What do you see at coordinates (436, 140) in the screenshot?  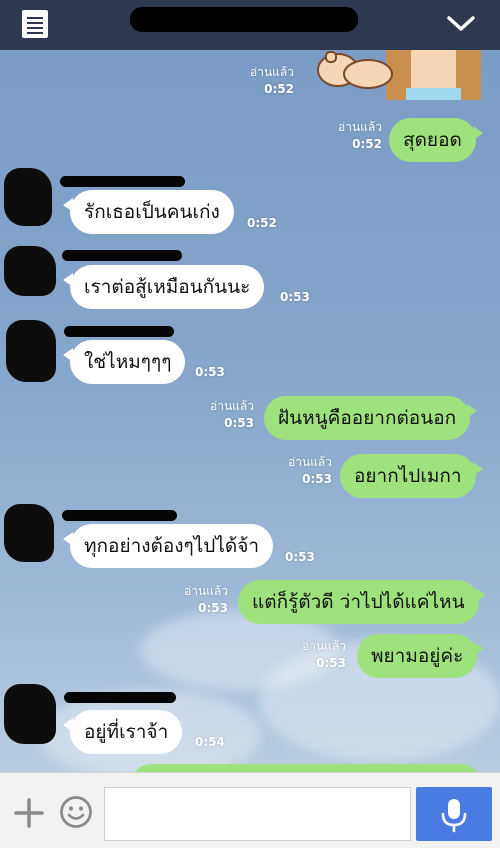 I see `outgoing-message: สุดยอด` at bounding box center [436, 140].